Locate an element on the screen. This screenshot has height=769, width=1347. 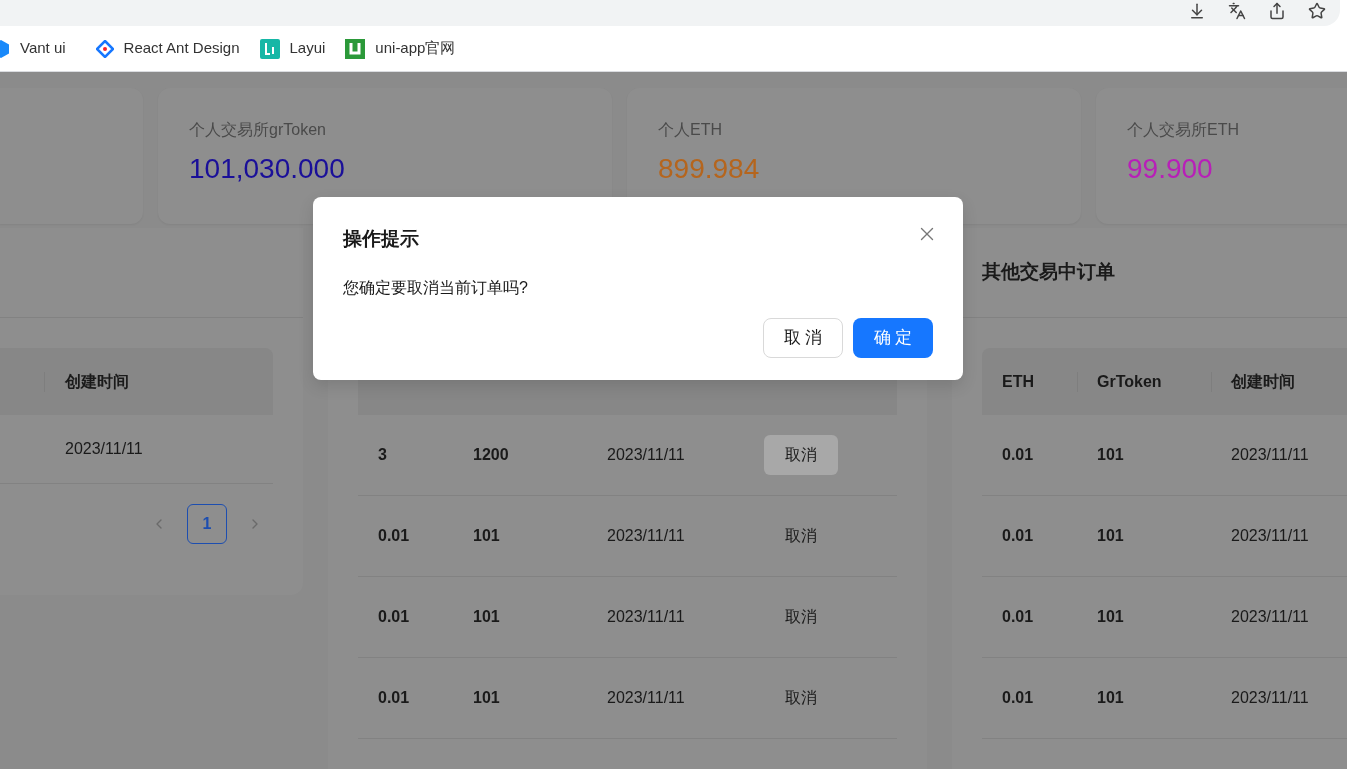
diamond-icon is located at coordinates (104, 48).